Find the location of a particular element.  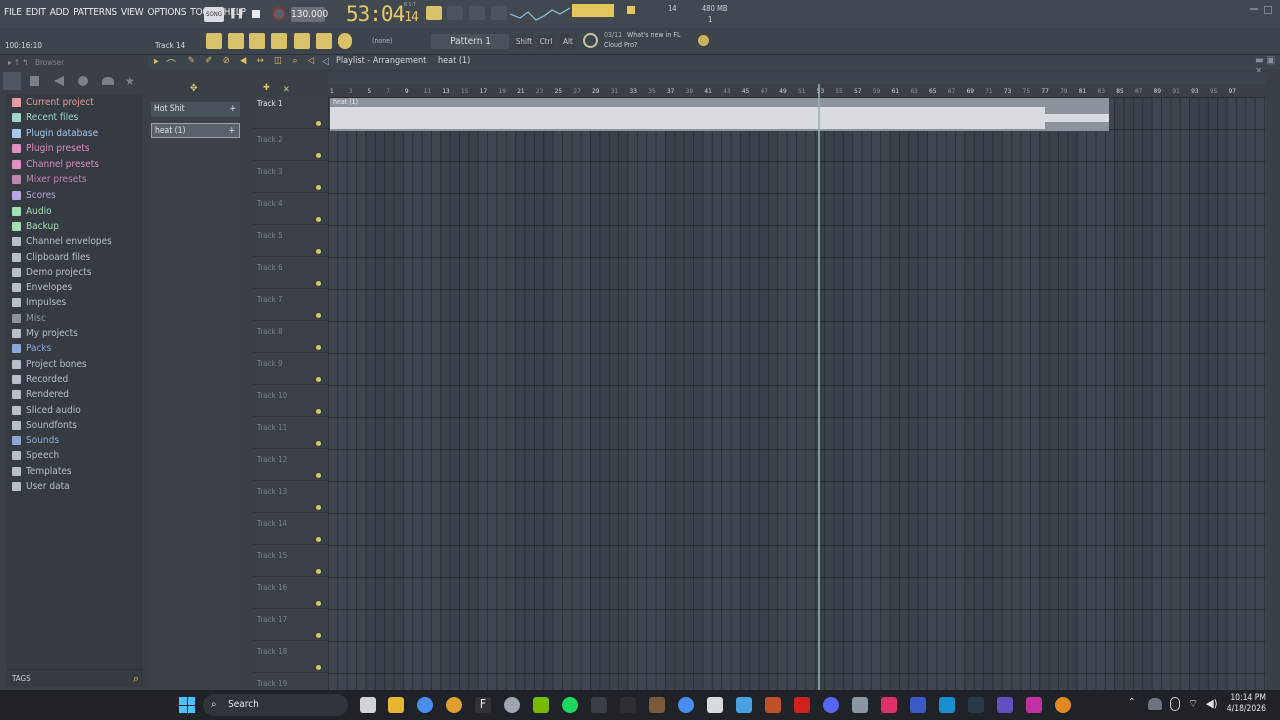

discord-icon is located at coordinates (831, 705).